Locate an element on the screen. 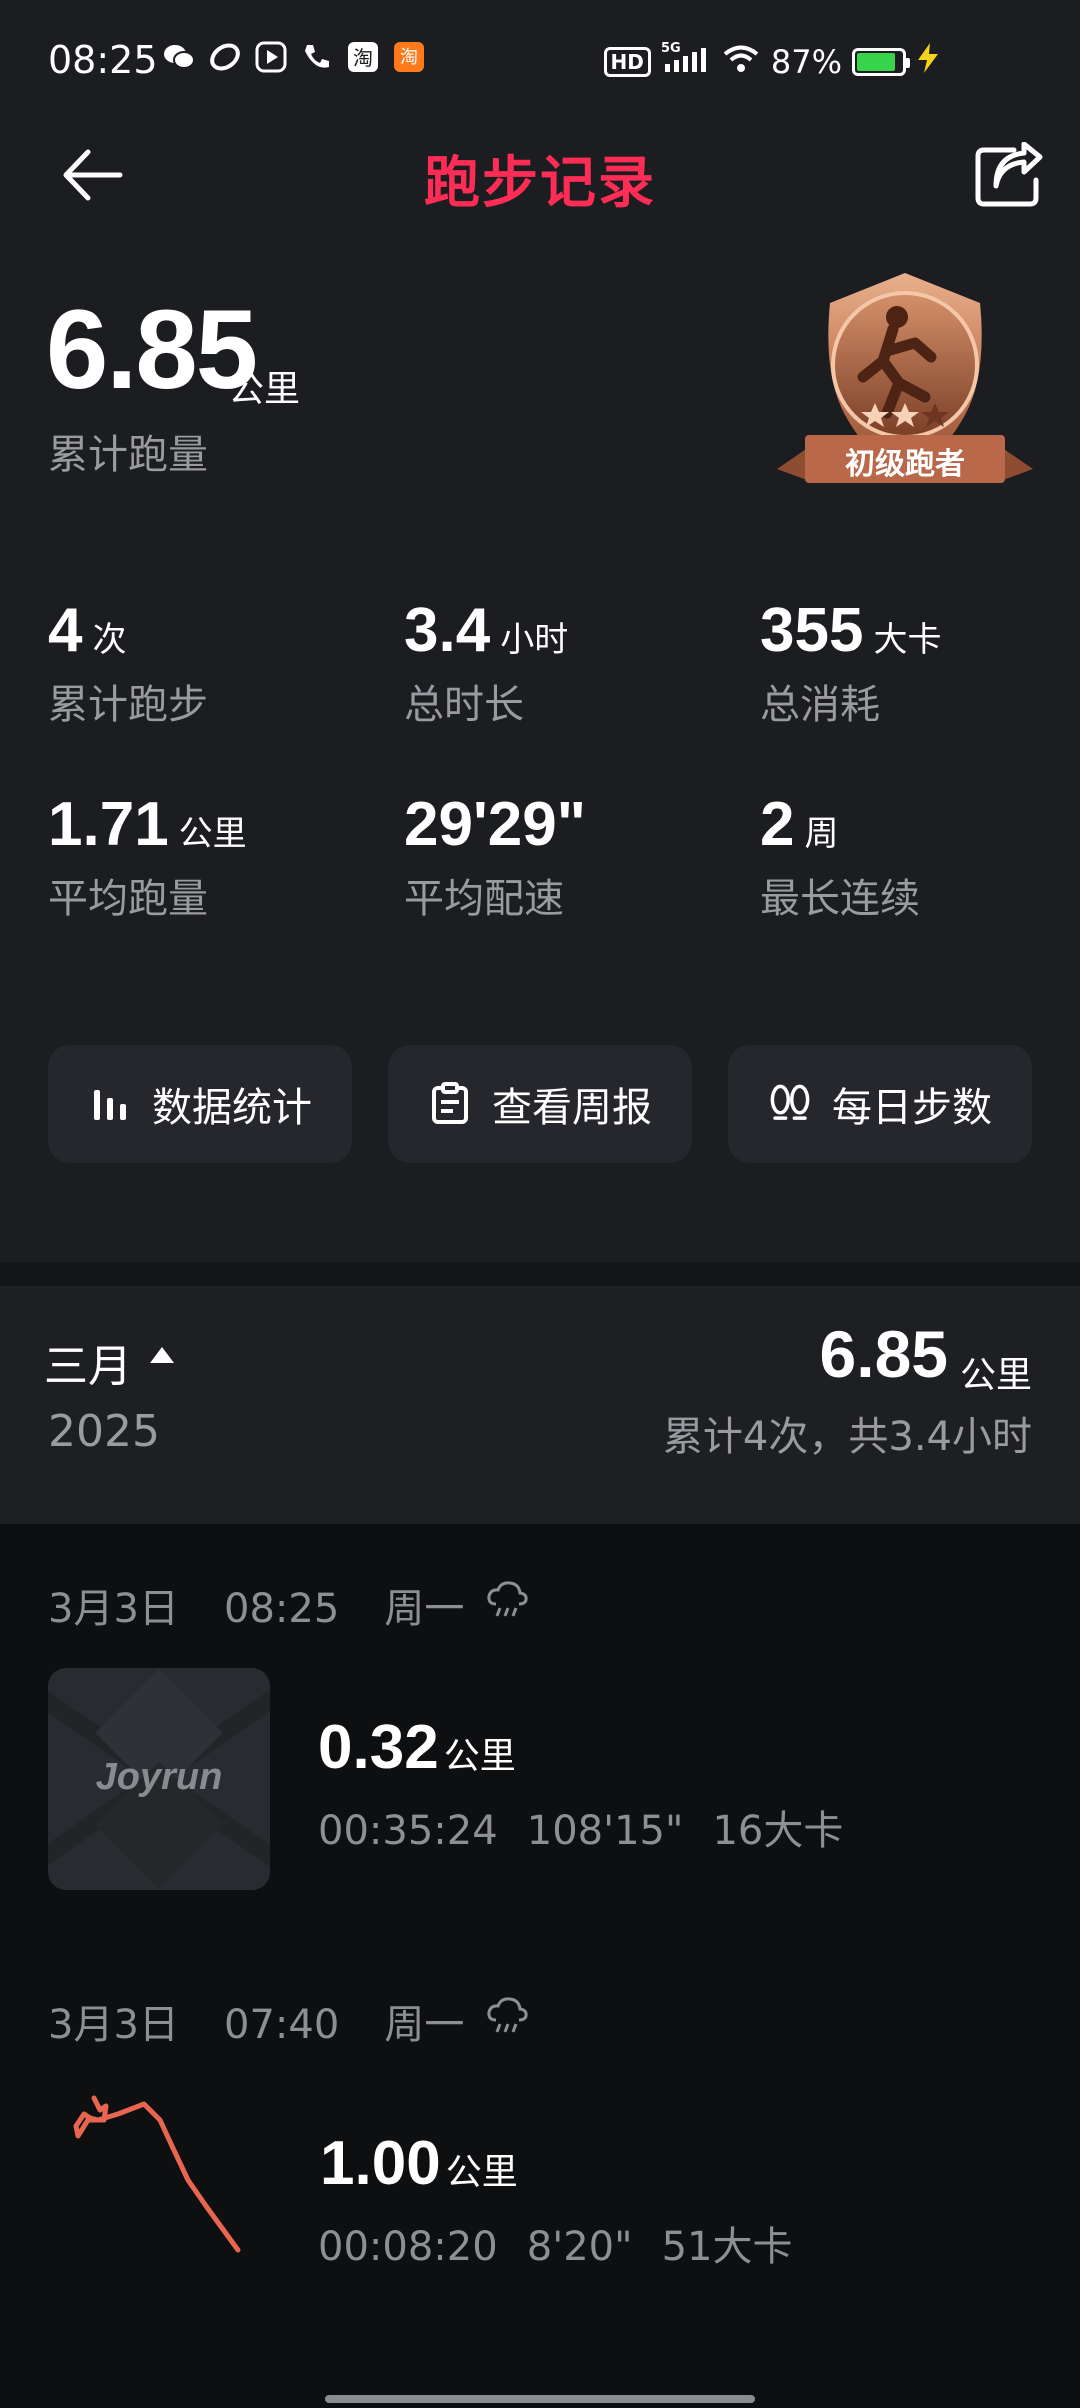  app-icon is located at coordinates (225, 57).